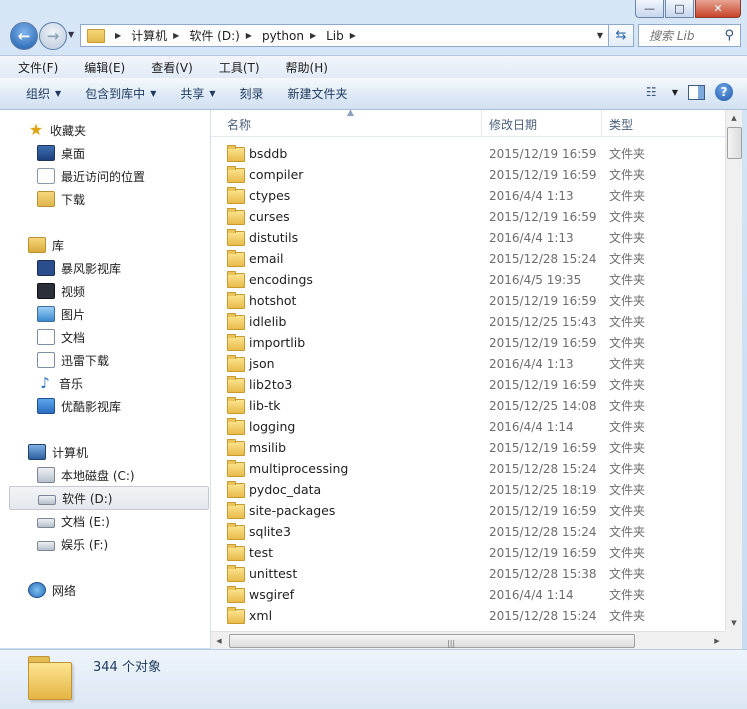 The width and height of the screenshot is (747, 709). I want to click on file-row: logging 2016/4/4 1:14 文件夹, so click(468, 426).